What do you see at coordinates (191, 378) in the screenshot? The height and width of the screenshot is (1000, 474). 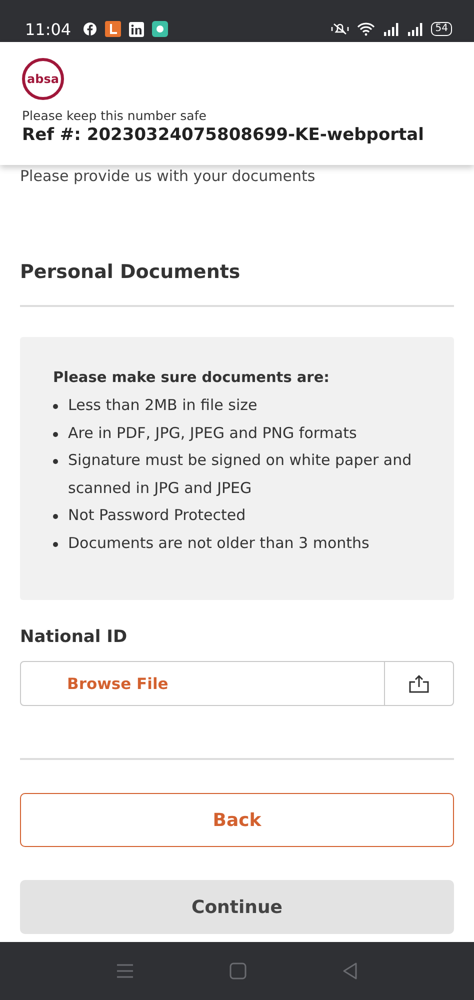 I see `requirements-title: Please make sure documents are:` at bounding box center [191, 378].